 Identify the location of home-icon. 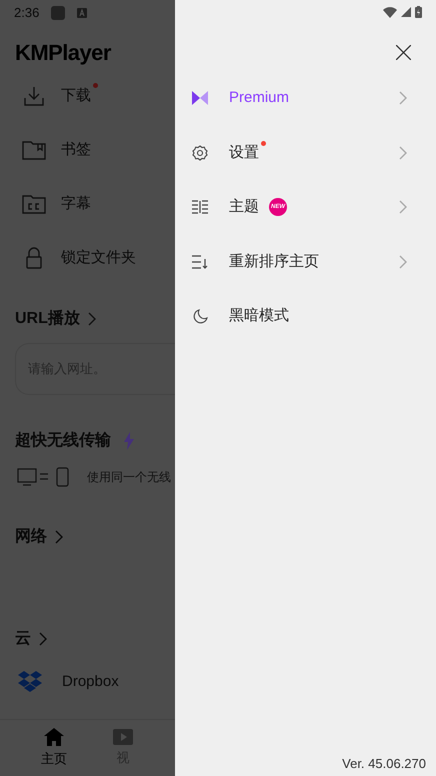
(54, 737).